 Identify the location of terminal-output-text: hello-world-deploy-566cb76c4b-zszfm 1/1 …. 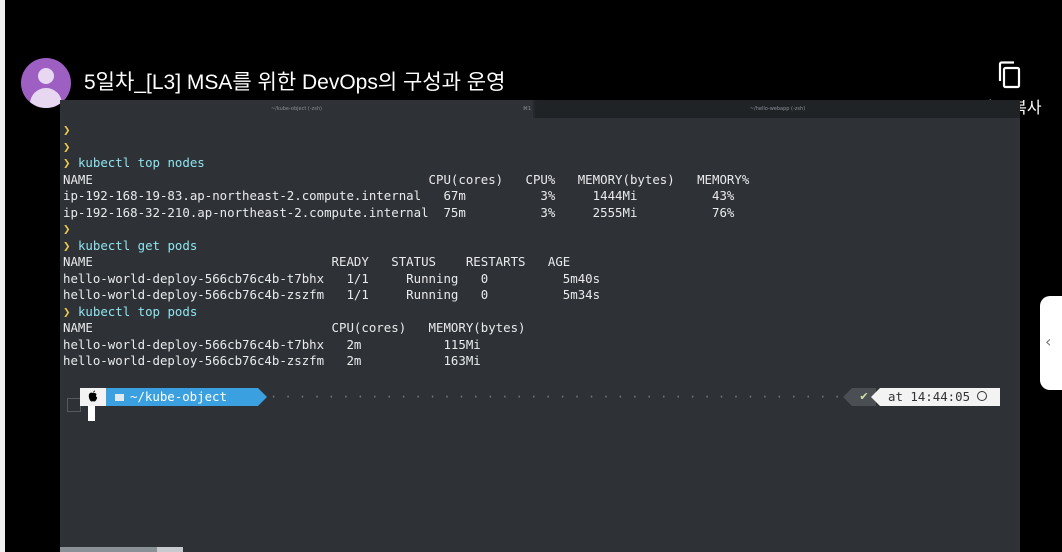
(332, 294).